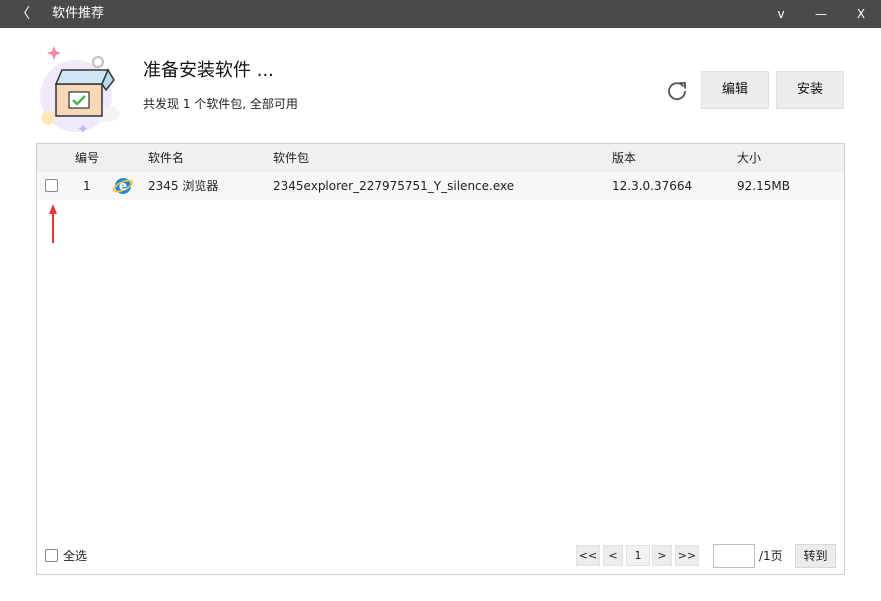 This screenshot has width=881, height=601. What do you see at coordinates (220, 104) in the screenshot?
I see `summary-text: 共发现 1 个软件包, 全部可用` at bounding box center [220, 104].